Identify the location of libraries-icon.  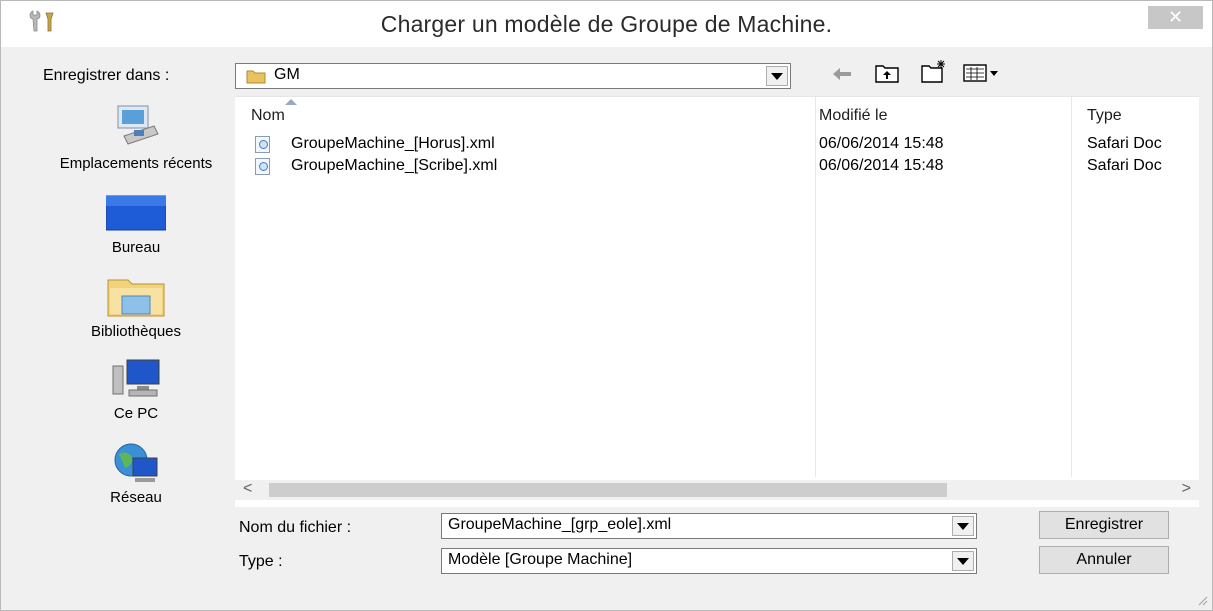
(136, 298).